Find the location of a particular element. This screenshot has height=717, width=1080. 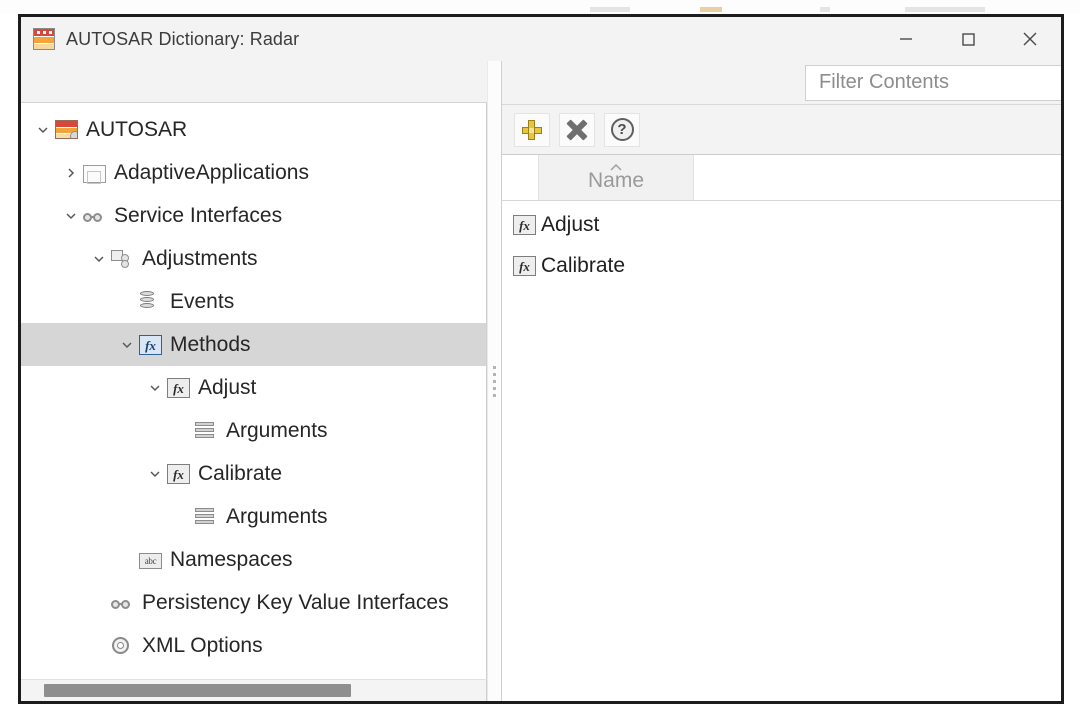

tree-item-label: AdaptiveApplications is located at coordinates (211, 172).